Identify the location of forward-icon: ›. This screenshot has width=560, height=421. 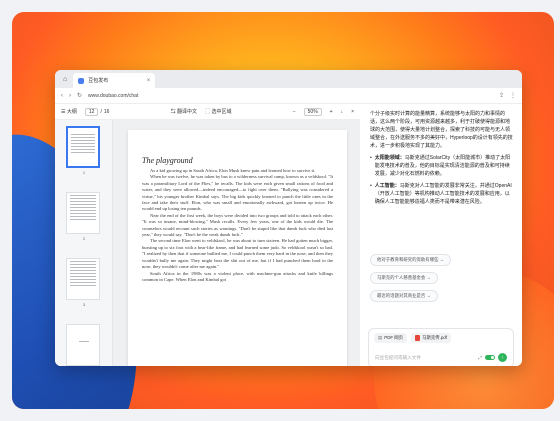
(70, 96).